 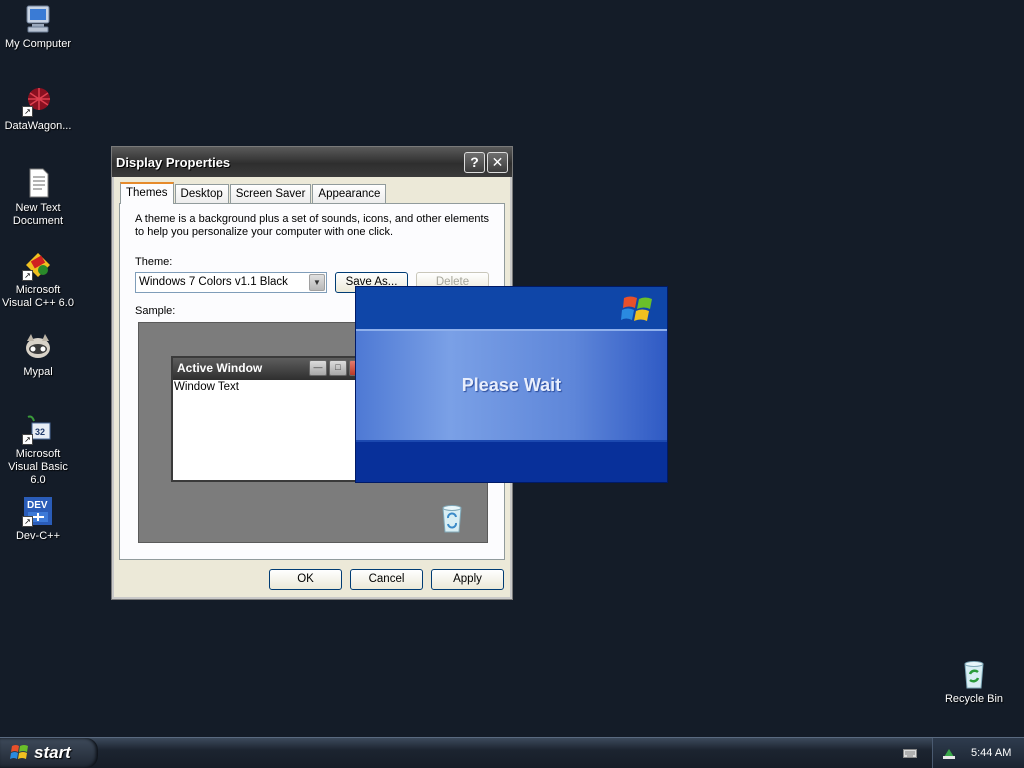 I want to click on taskbar: start 5:44 AM, so click(x=512, y=752).